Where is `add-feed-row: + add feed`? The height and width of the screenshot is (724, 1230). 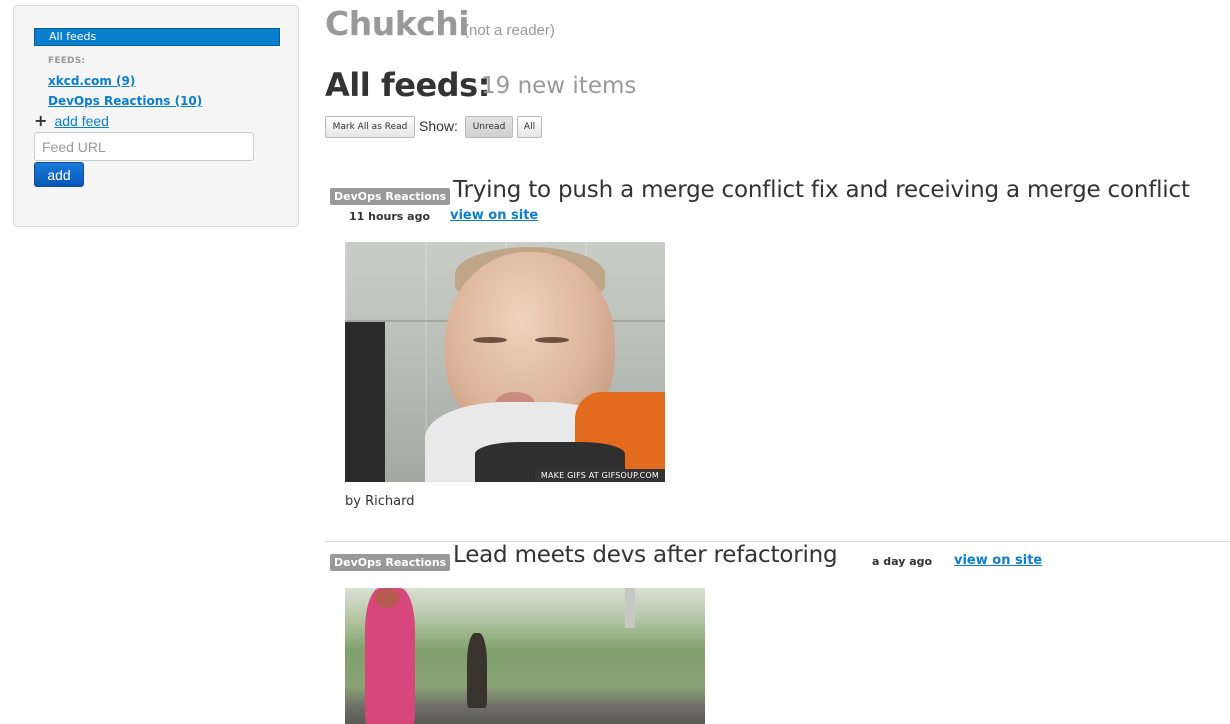
add-feed-row: + add feed is located at coordinates (71, 121).